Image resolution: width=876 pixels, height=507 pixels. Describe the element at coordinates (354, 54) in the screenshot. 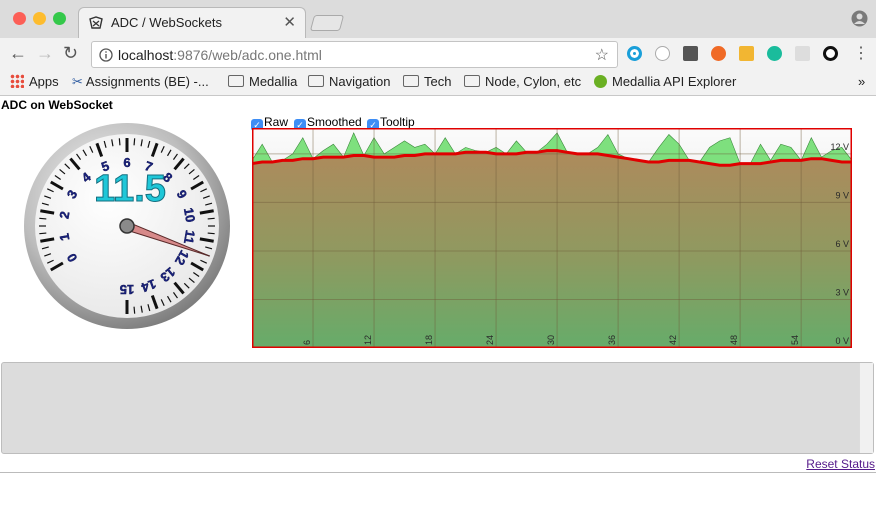

I see `address-bar: localhost:9876/web/adc.one.html ☆` at that location.